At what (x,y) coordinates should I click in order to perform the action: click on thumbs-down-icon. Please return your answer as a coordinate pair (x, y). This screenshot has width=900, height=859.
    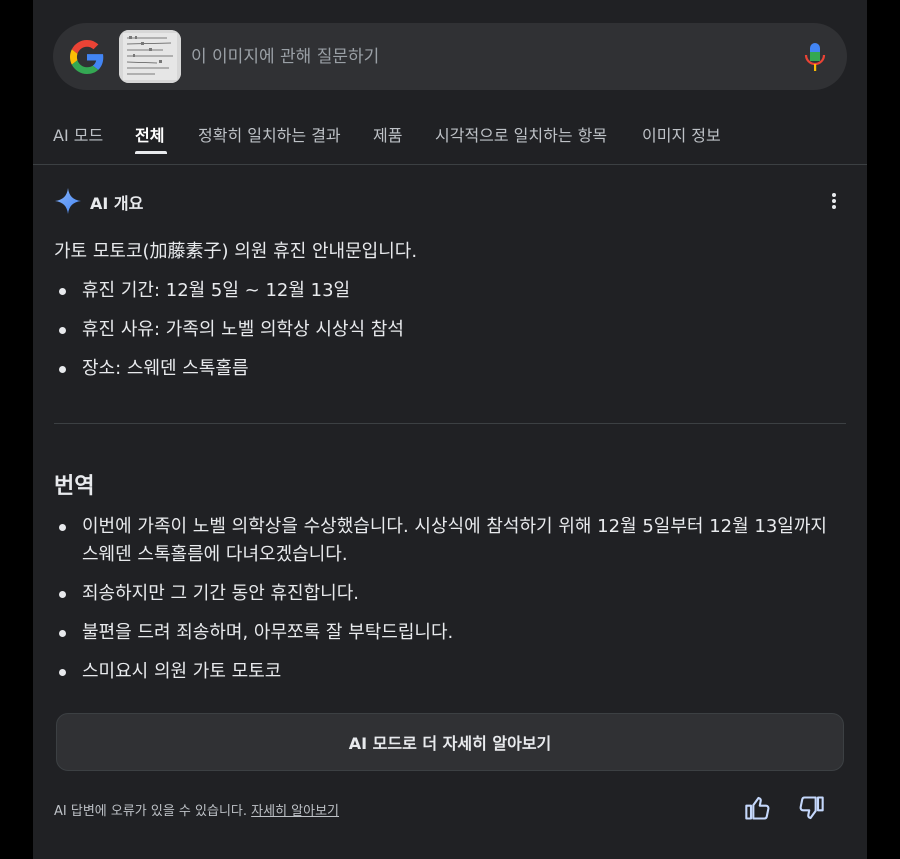
    Looking at the image, I should click on (811, 808).